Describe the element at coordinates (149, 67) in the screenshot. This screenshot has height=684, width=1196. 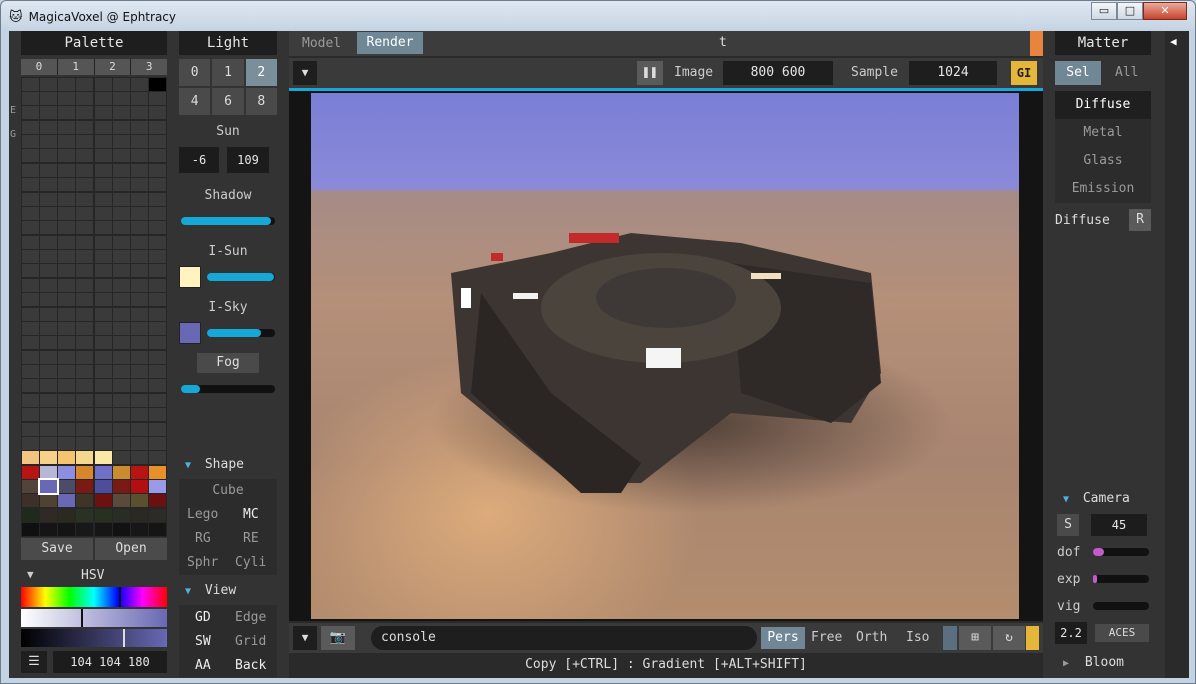
I see `palette-tab-3: 3` at that location.